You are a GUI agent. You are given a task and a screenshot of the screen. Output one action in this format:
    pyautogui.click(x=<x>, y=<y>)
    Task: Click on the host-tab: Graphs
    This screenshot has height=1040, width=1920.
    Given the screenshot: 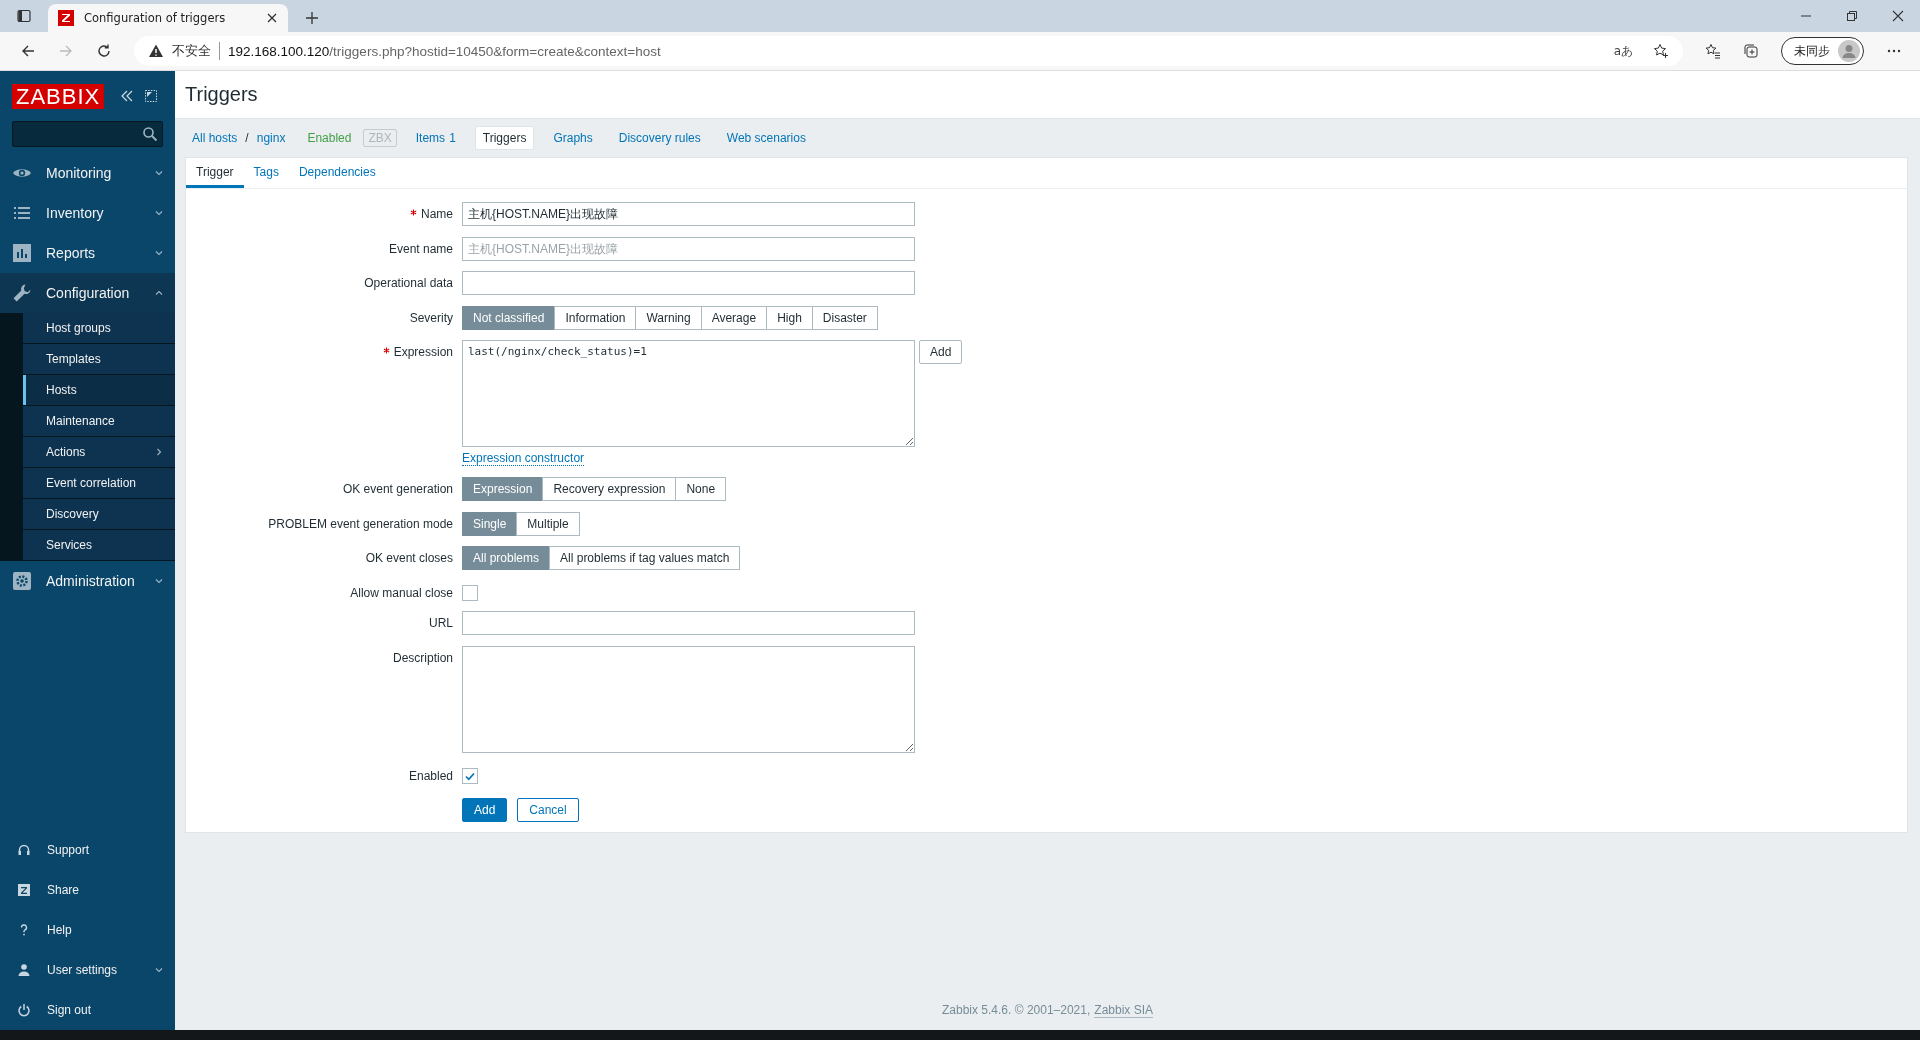 What is the action you would take?
    pyautogui.click(x=573, y=138)
    